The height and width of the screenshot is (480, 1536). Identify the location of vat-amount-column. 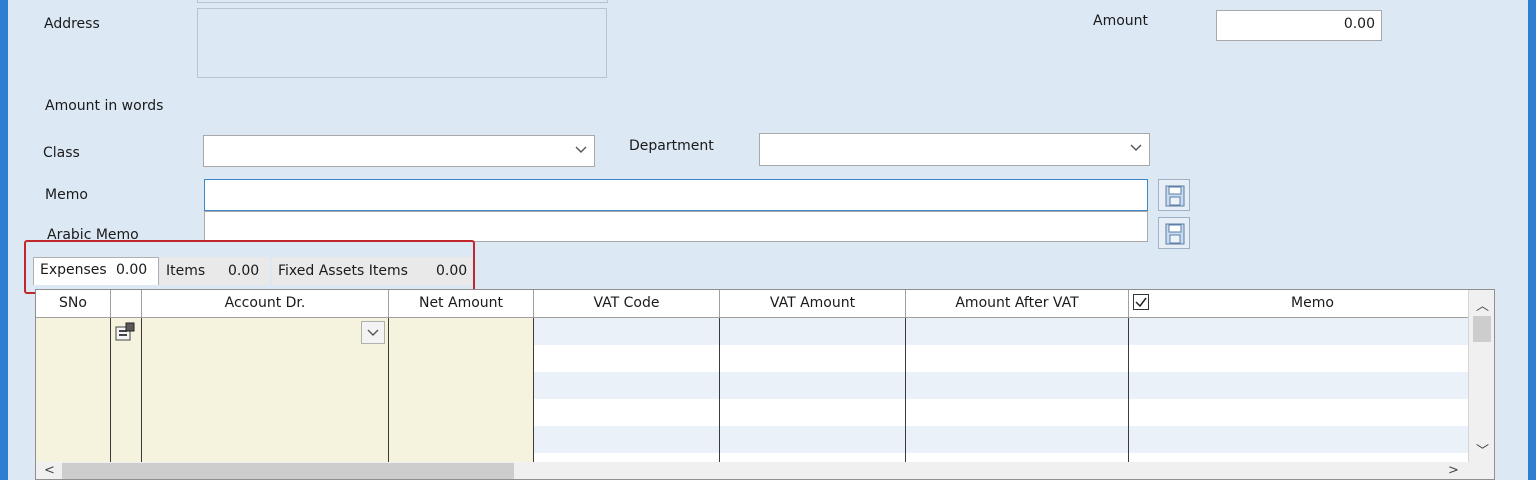
(813, 398).